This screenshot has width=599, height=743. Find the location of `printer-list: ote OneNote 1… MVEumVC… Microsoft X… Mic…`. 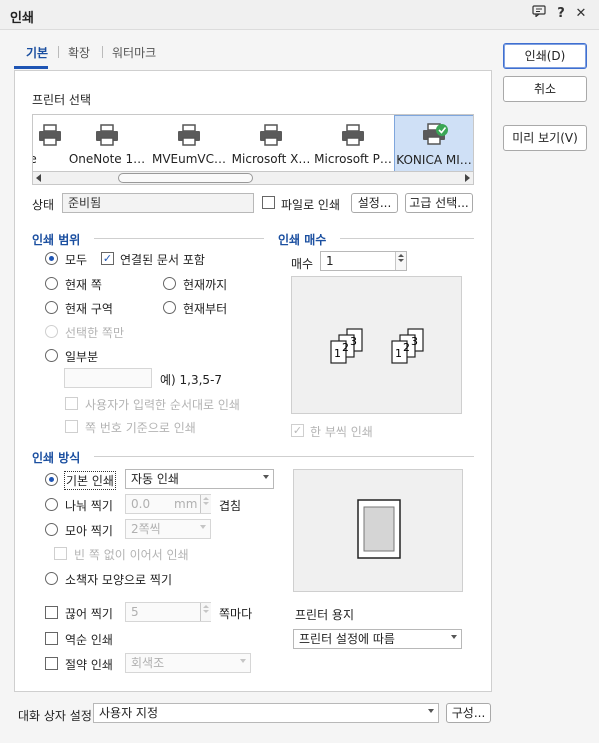

printer-list: ote OneNote 1… MVEumVC… Microsoft X… Mic… is located at coordinates (253, 143).